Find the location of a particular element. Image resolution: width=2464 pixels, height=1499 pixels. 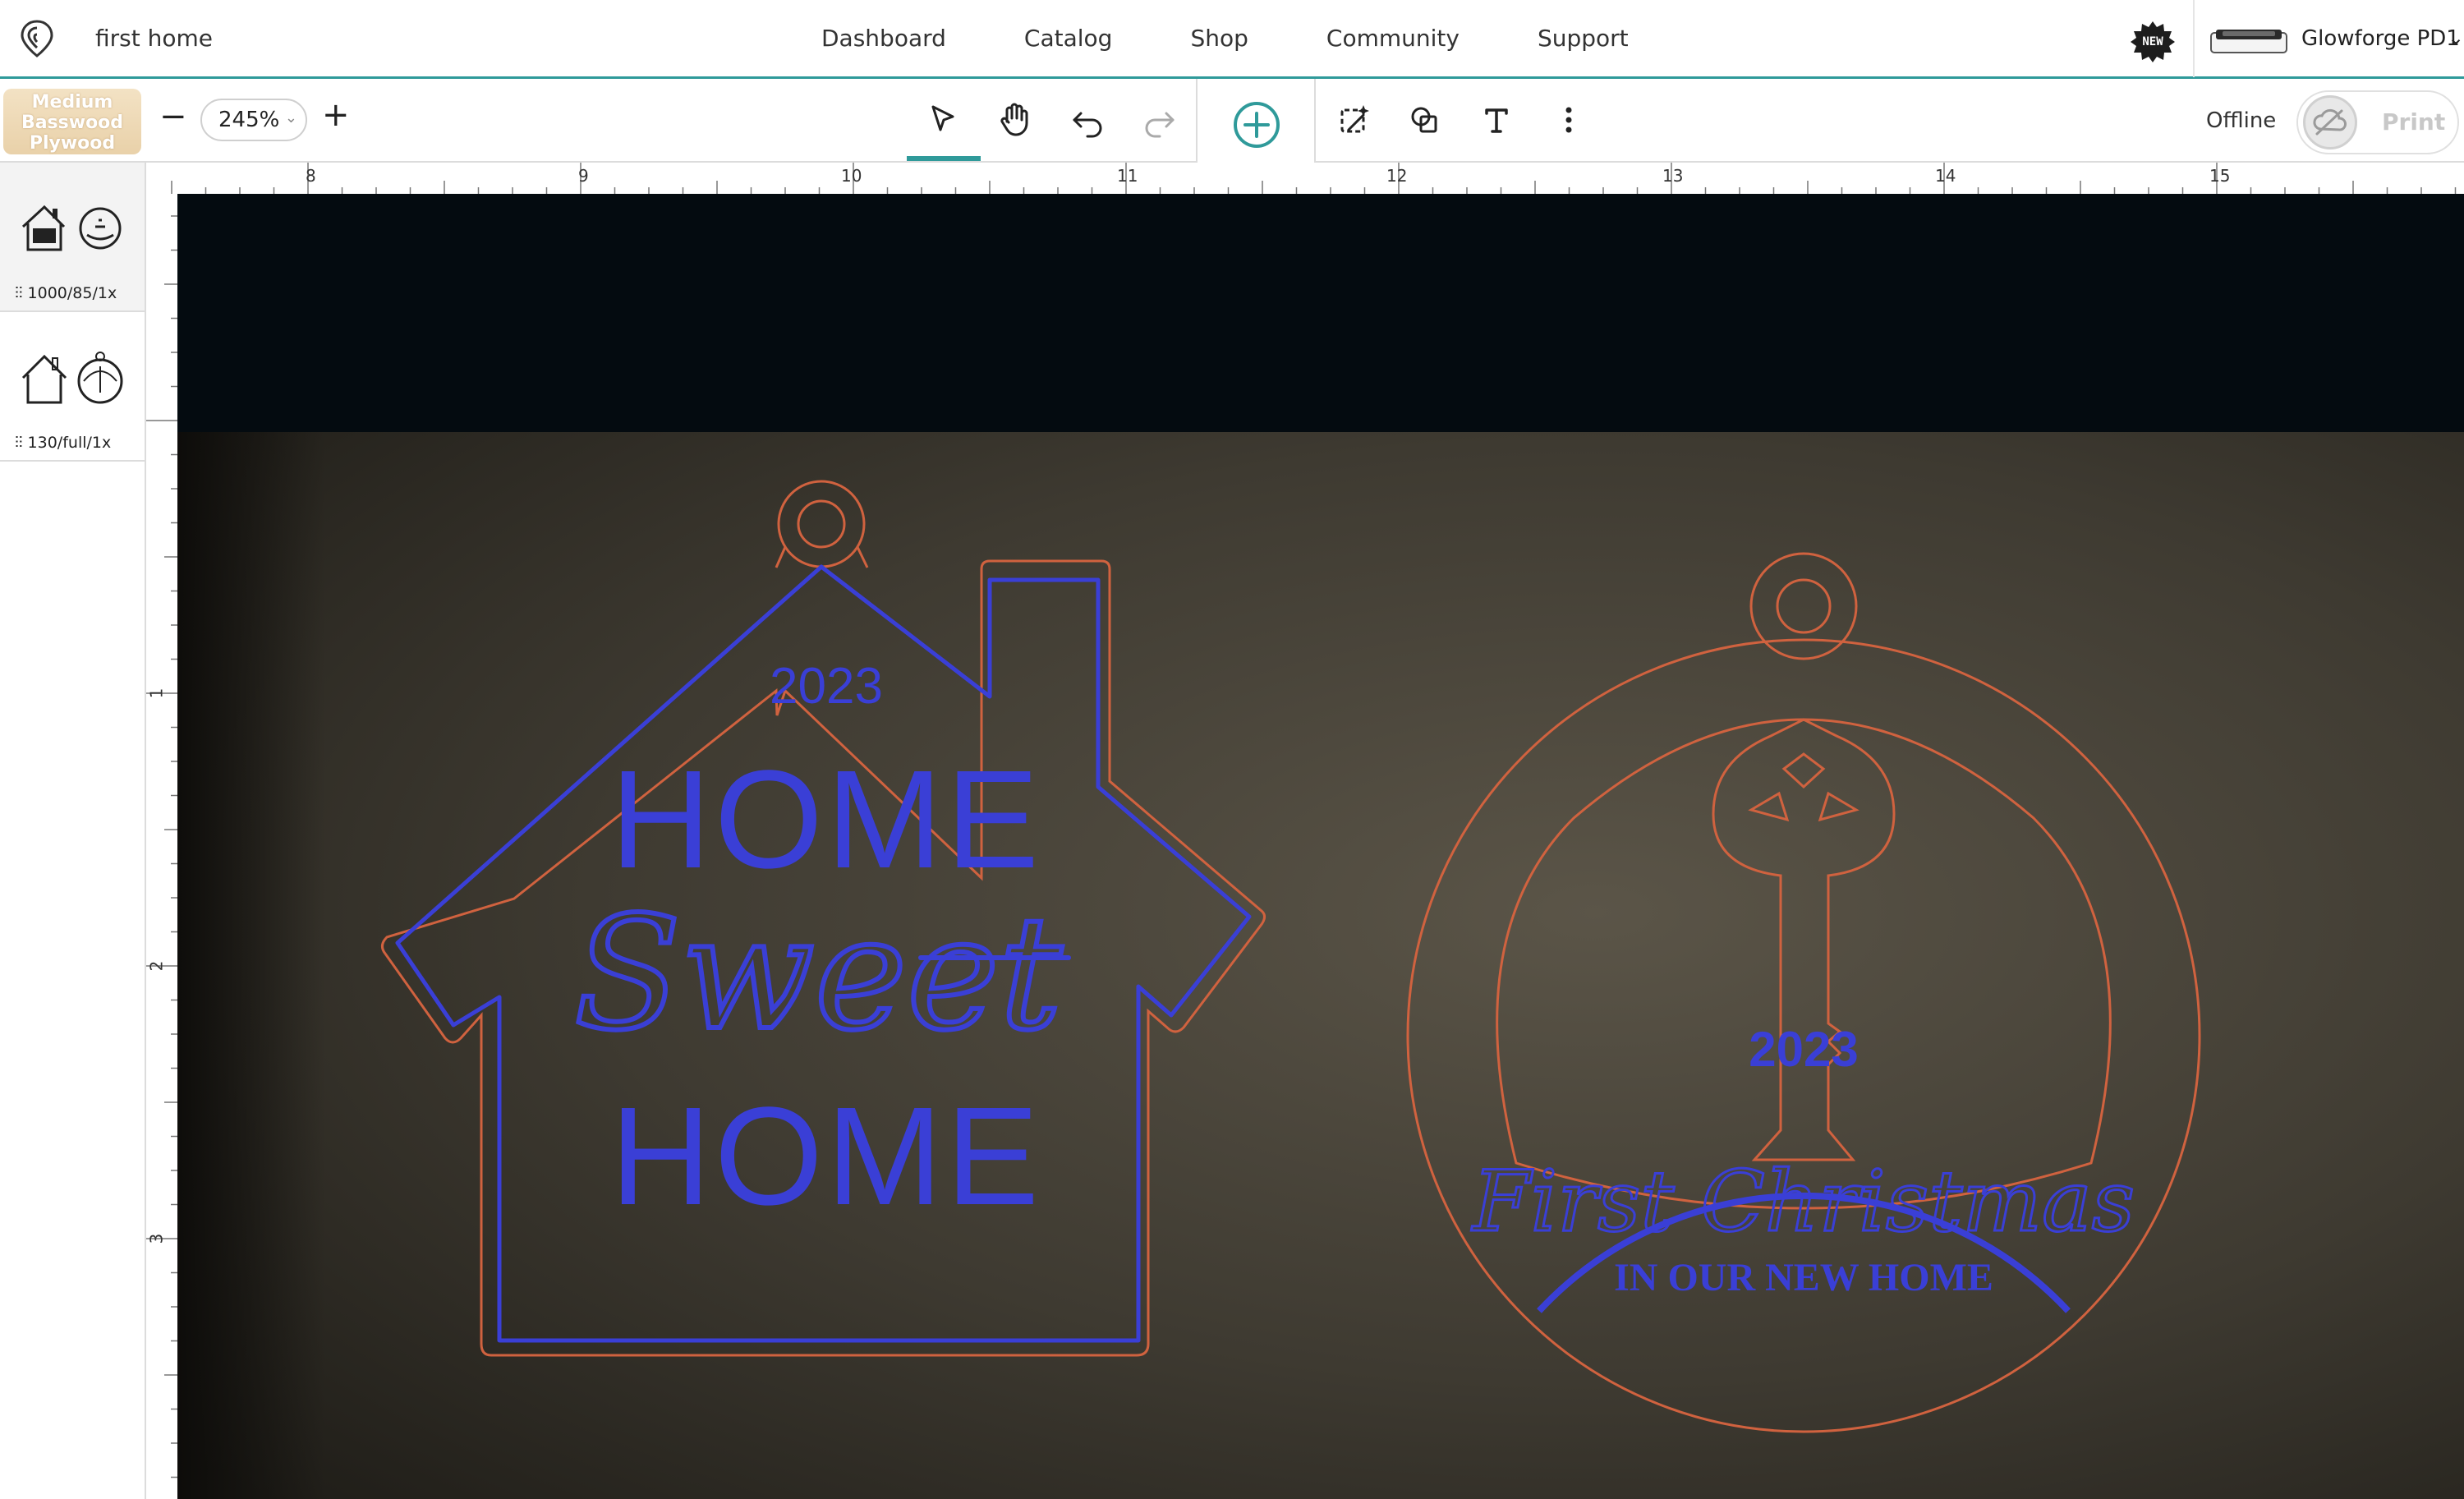

print-label: Print is located at coordinates (2414, 122).